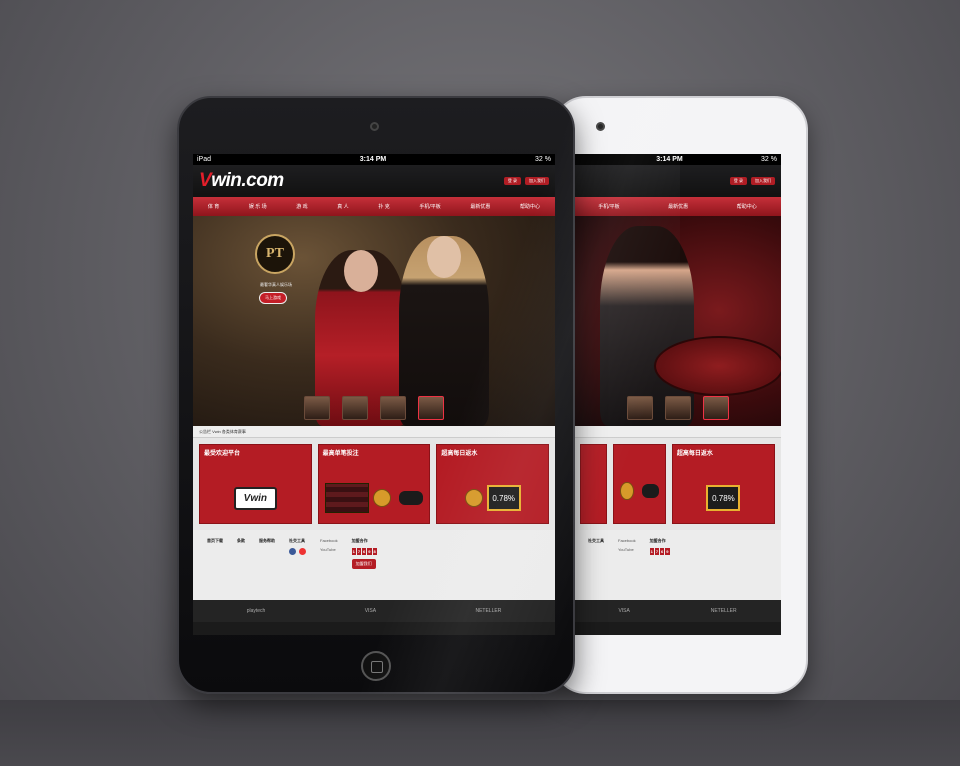  I want to click on promo-card: 最高单笔投注, so click(374, 484).